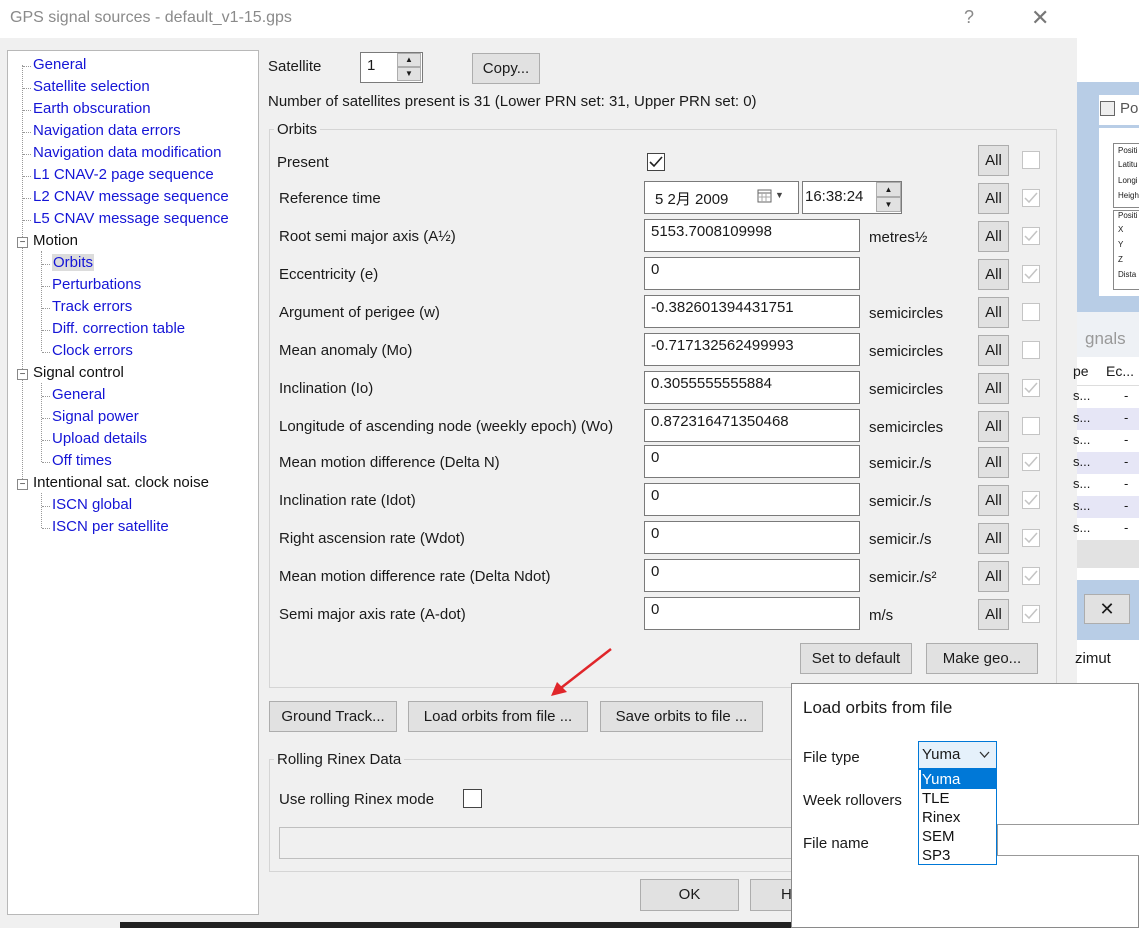  What do you see at coordinates (764, 195) in the screenshot?
I see `calendar-icon` at bounding box center [764, 195].